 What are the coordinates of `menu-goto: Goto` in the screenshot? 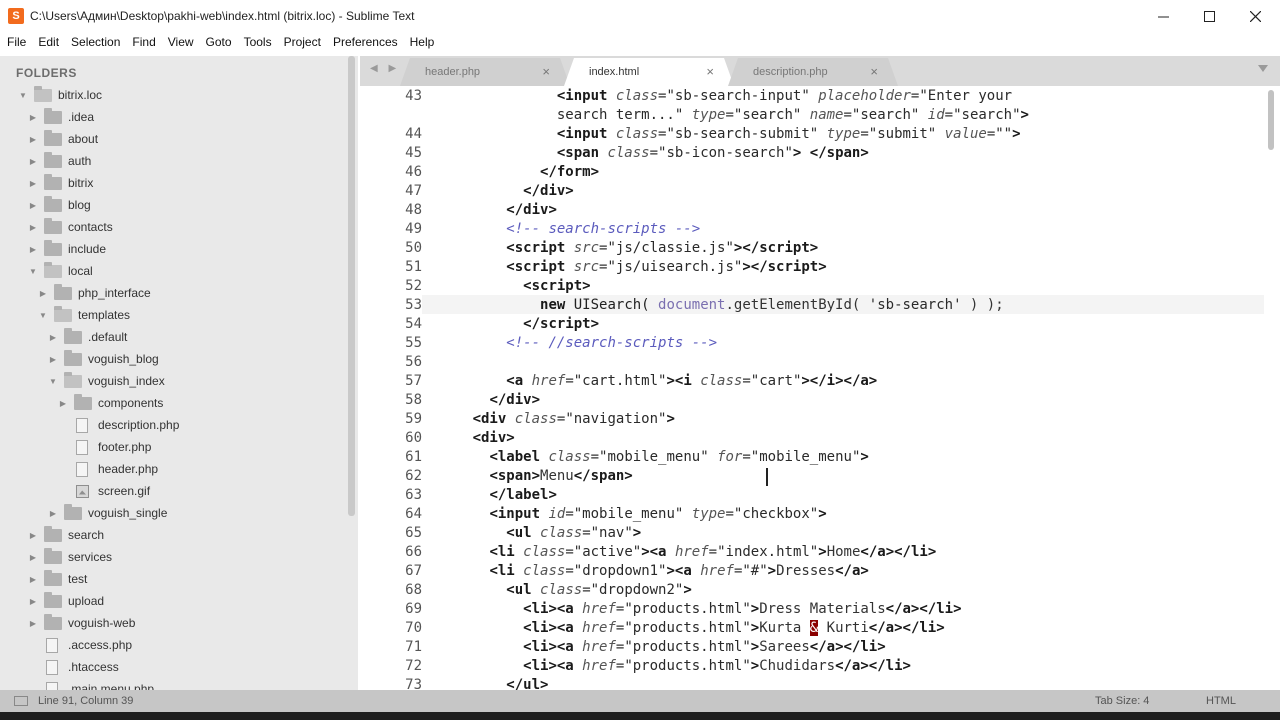 It's located at (219, 42).